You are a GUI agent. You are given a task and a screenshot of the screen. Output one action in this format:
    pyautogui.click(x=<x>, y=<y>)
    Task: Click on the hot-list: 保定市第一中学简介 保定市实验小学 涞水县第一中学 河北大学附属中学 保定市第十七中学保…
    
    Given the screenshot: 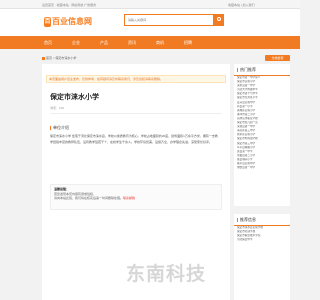 What is the action you would take?
    pyautogui.click(x=262, y=123)
    